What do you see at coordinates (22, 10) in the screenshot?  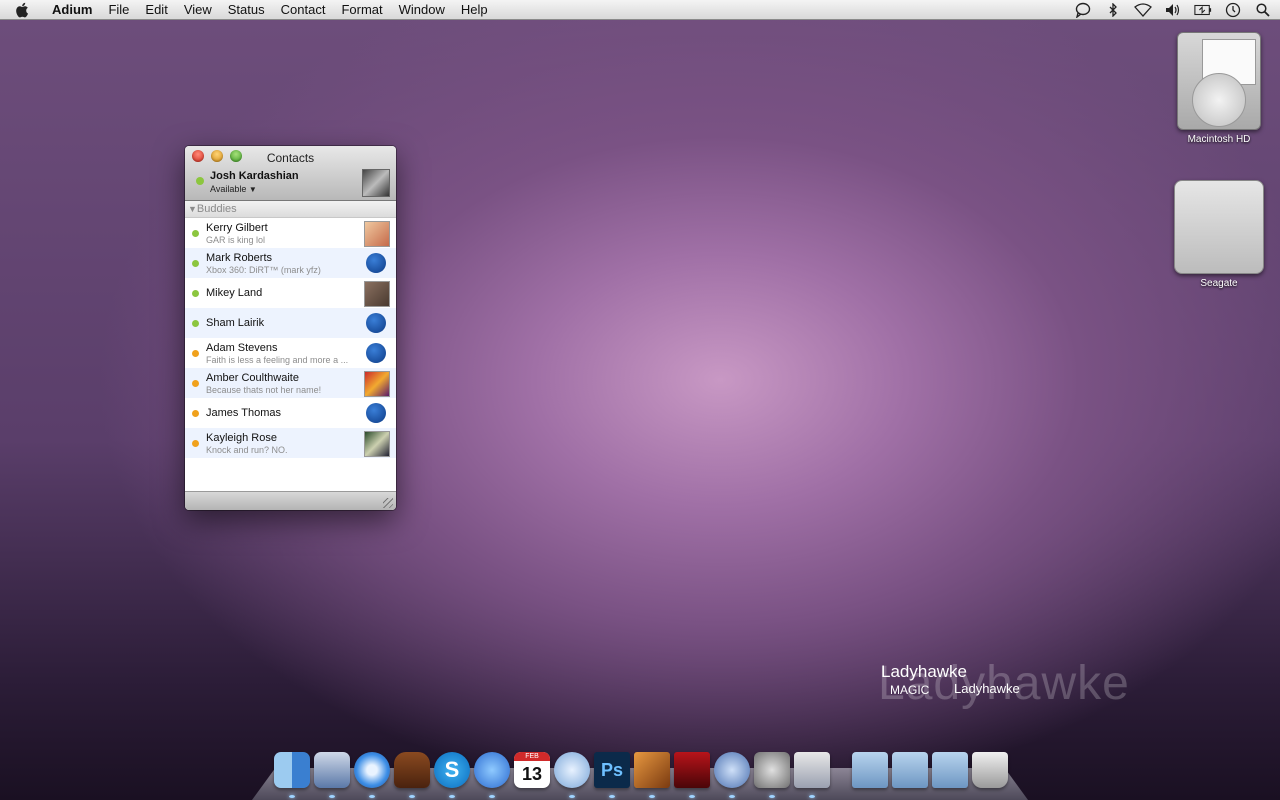 I see `apple-menu-icon` at bounding box center [22, 10].